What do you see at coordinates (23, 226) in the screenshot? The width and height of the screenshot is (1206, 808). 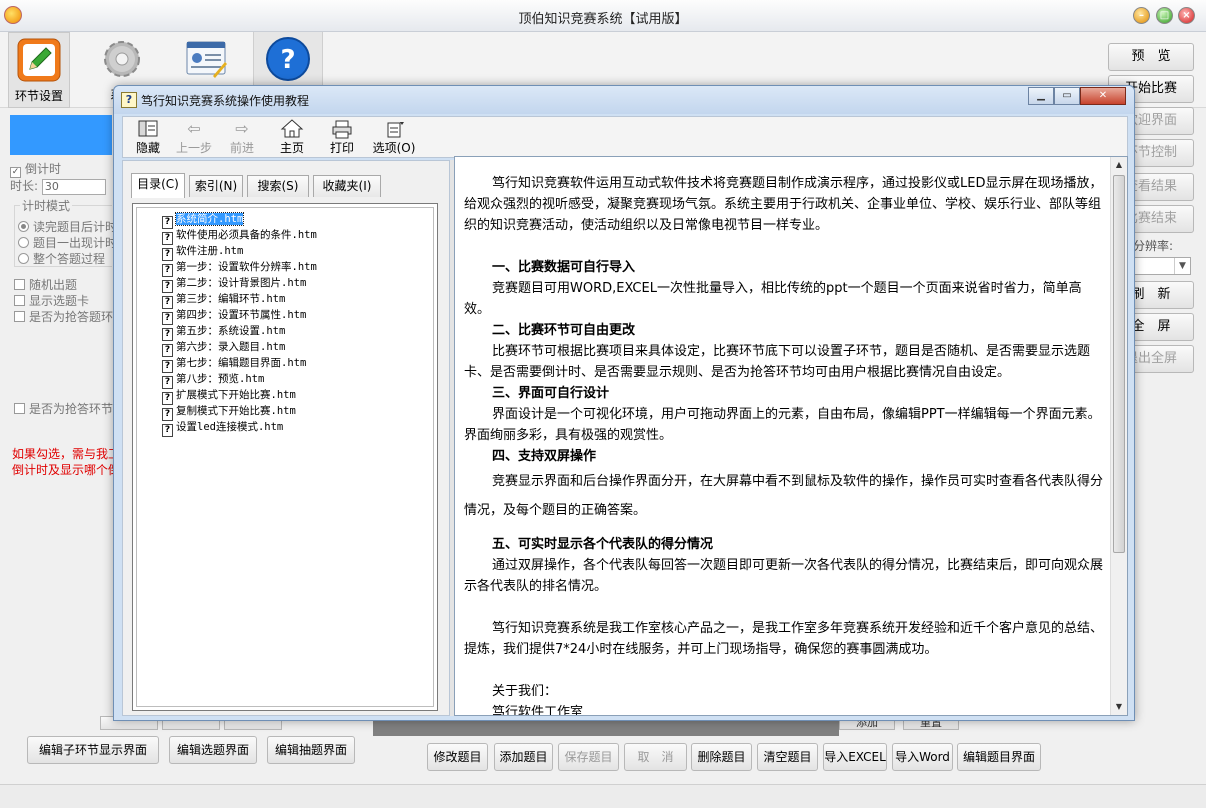 I see `radio-selected-icon` at bounding box center [23, 226].